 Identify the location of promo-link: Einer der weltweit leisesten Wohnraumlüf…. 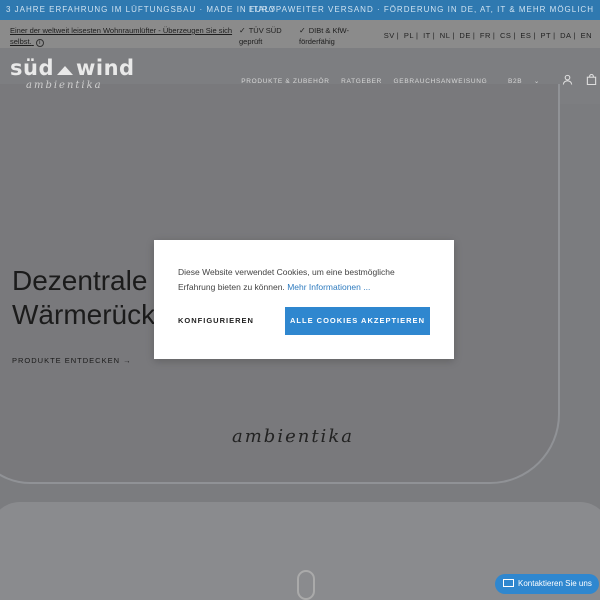
(123, 36).